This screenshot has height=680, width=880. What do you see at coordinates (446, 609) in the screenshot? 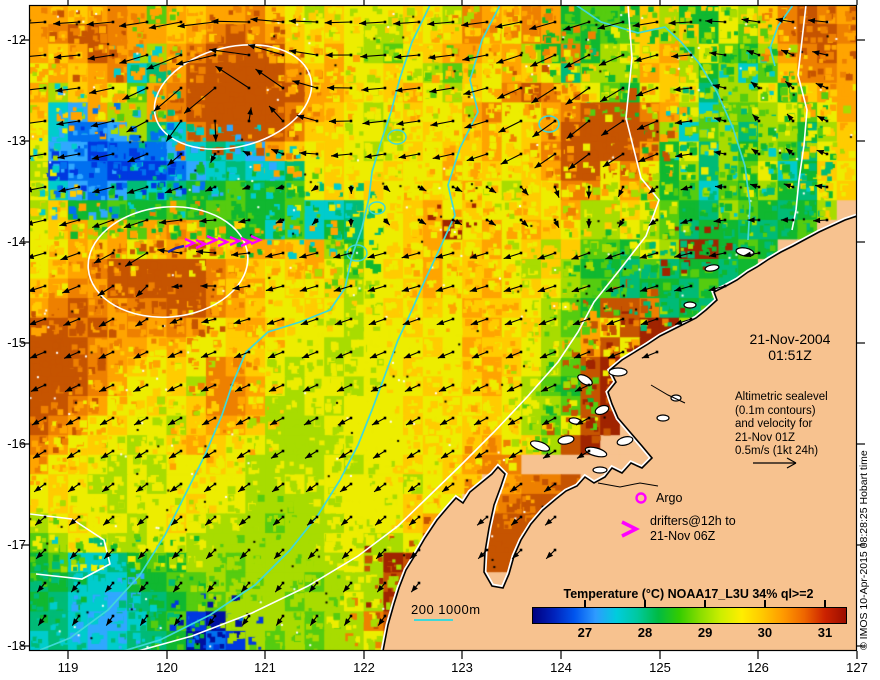
I see `bathymetry-scale-label: 200 1000m` at bounding box center [446, 609].